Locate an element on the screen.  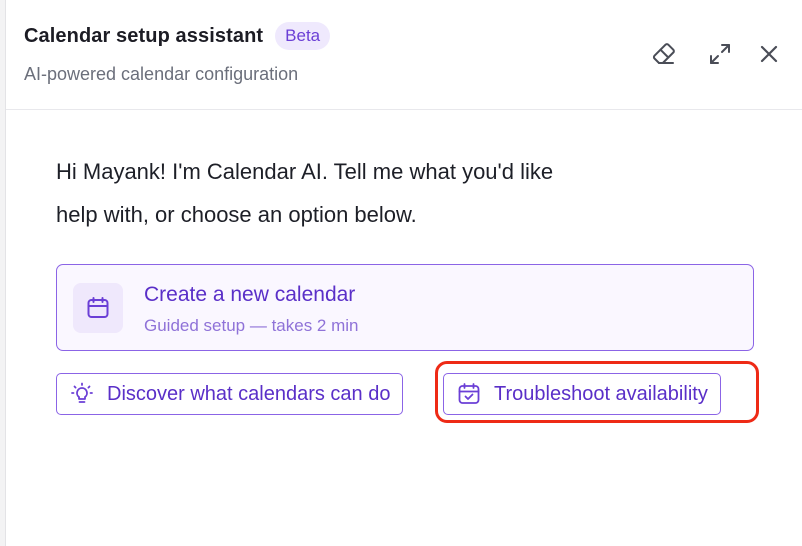
eraser-icon is located at coordinates (664, 56).